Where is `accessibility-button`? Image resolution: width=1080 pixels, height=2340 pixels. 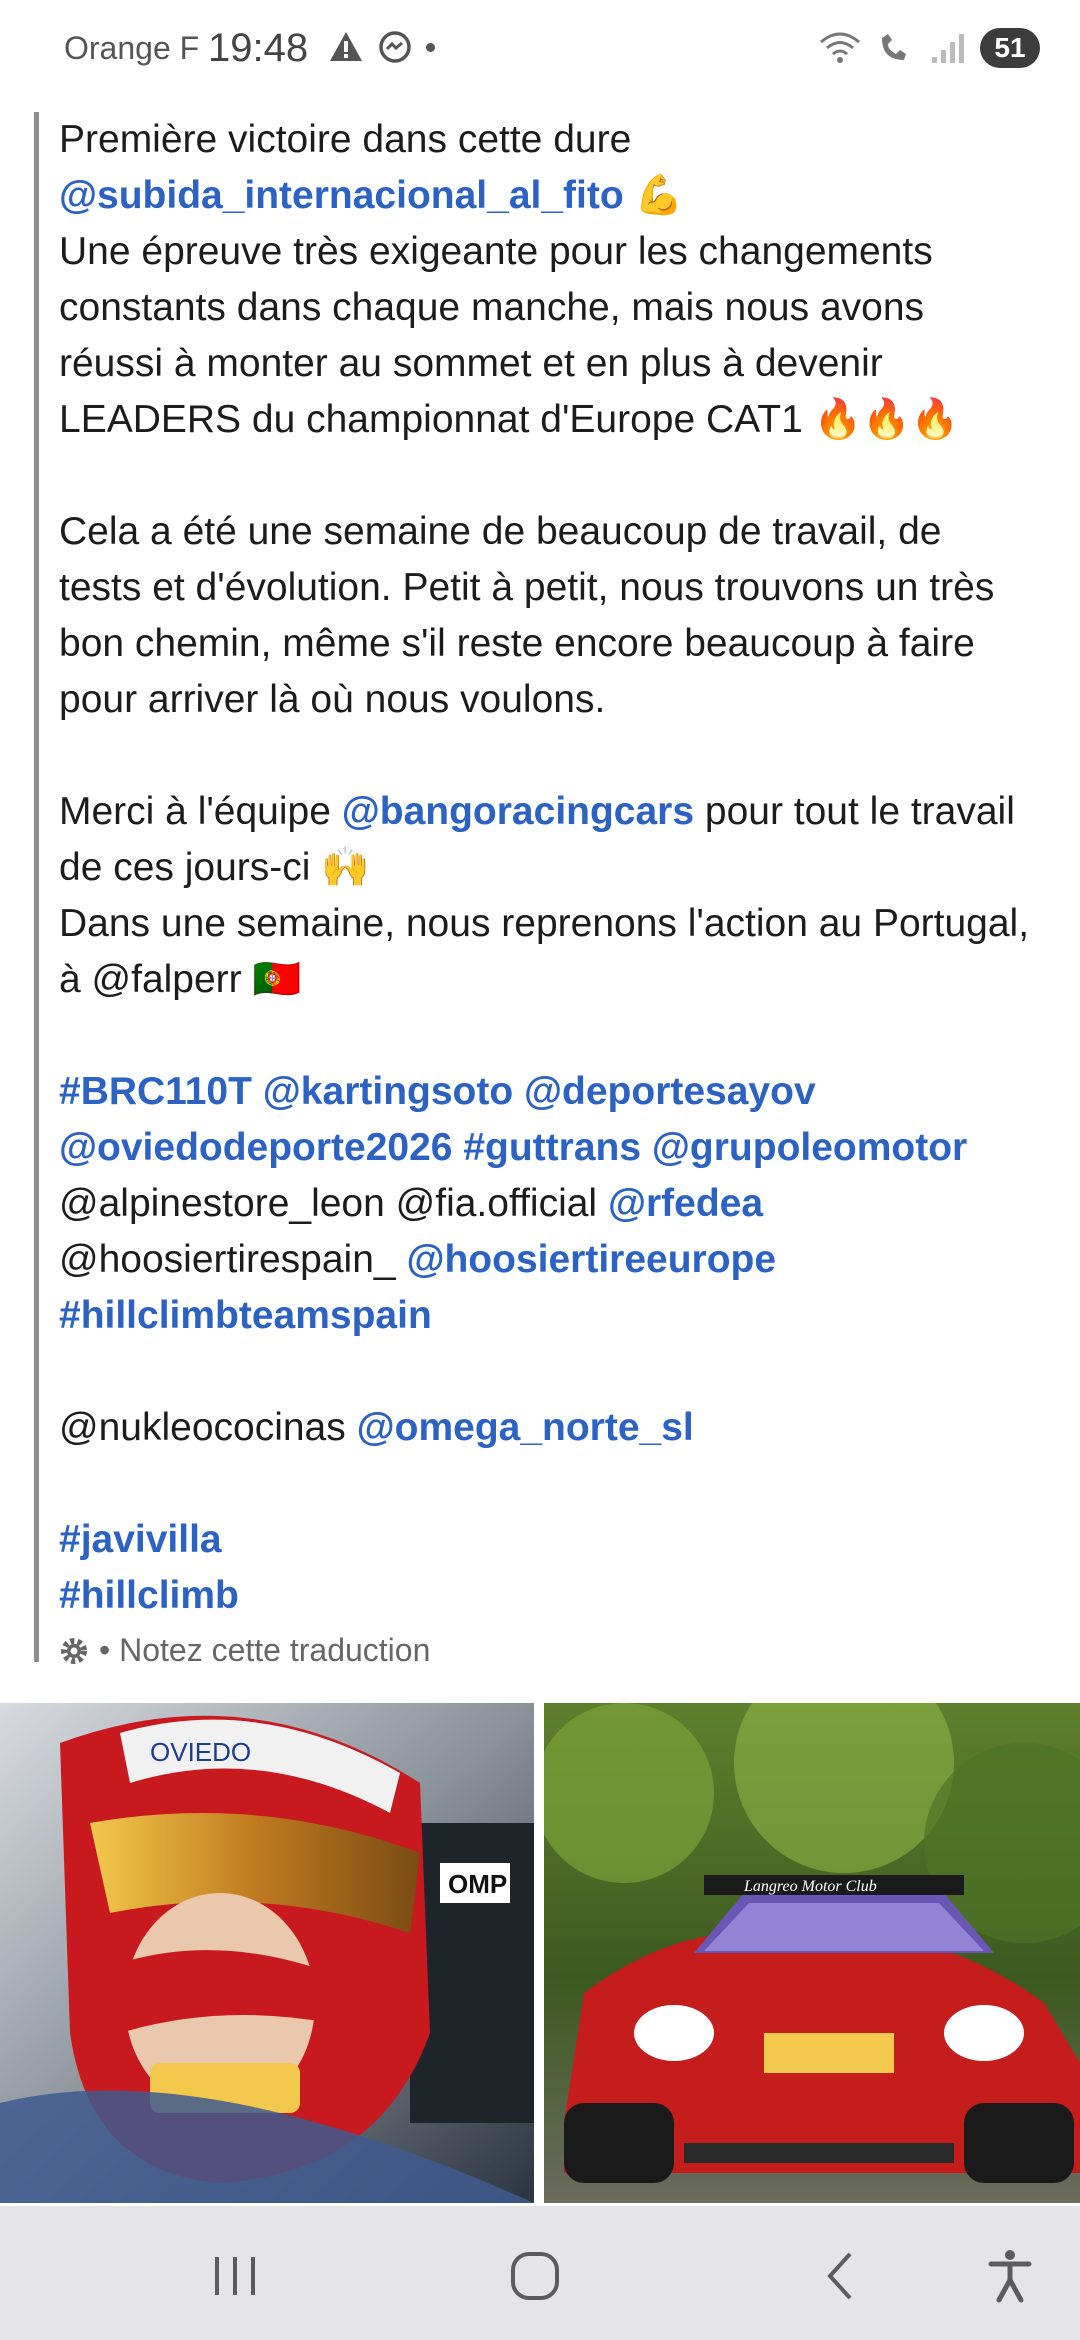 accessibility-button is located at coordinates (1010, 2276).